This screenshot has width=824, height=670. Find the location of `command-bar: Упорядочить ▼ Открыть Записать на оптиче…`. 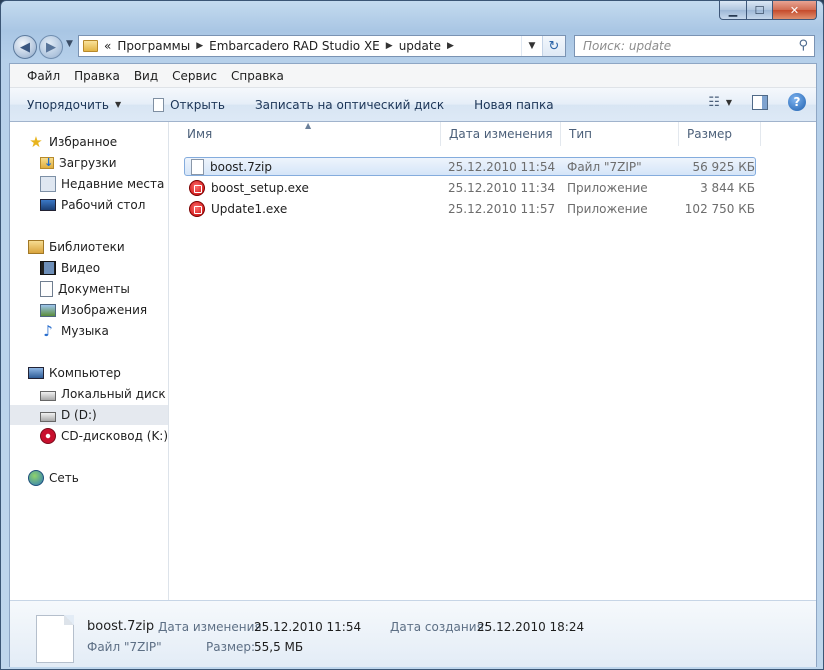

command-bar: Упорядочить ▼ Открыть Записать на оптиче… is located at coordinates (413, 105).